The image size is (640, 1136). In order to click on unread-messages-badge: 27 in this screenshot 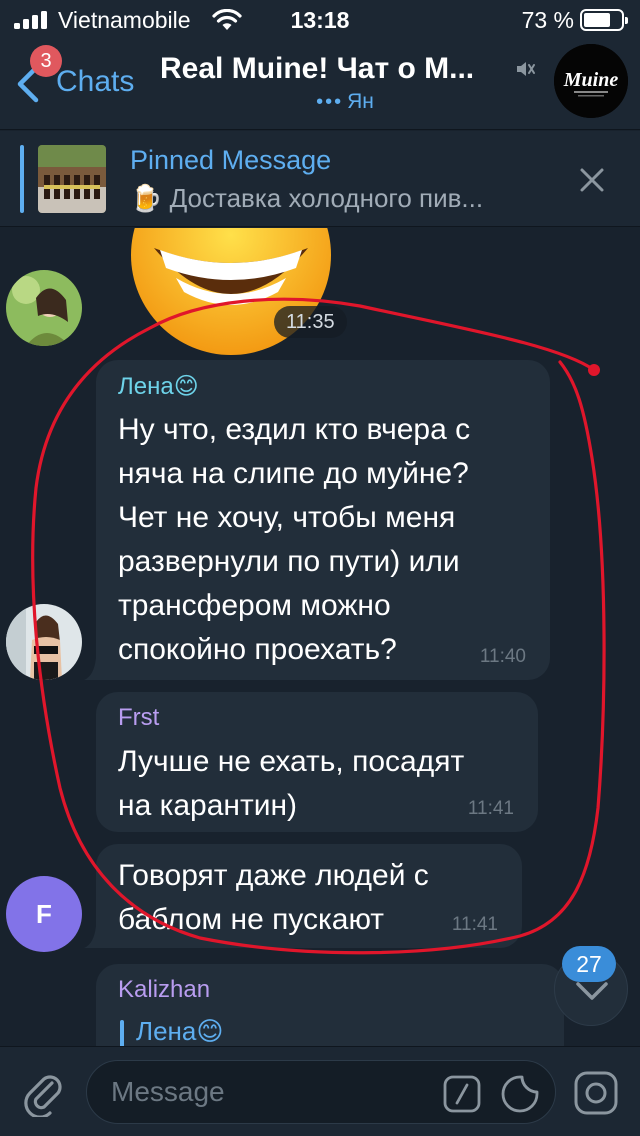, I will do `click(589, 964)`.